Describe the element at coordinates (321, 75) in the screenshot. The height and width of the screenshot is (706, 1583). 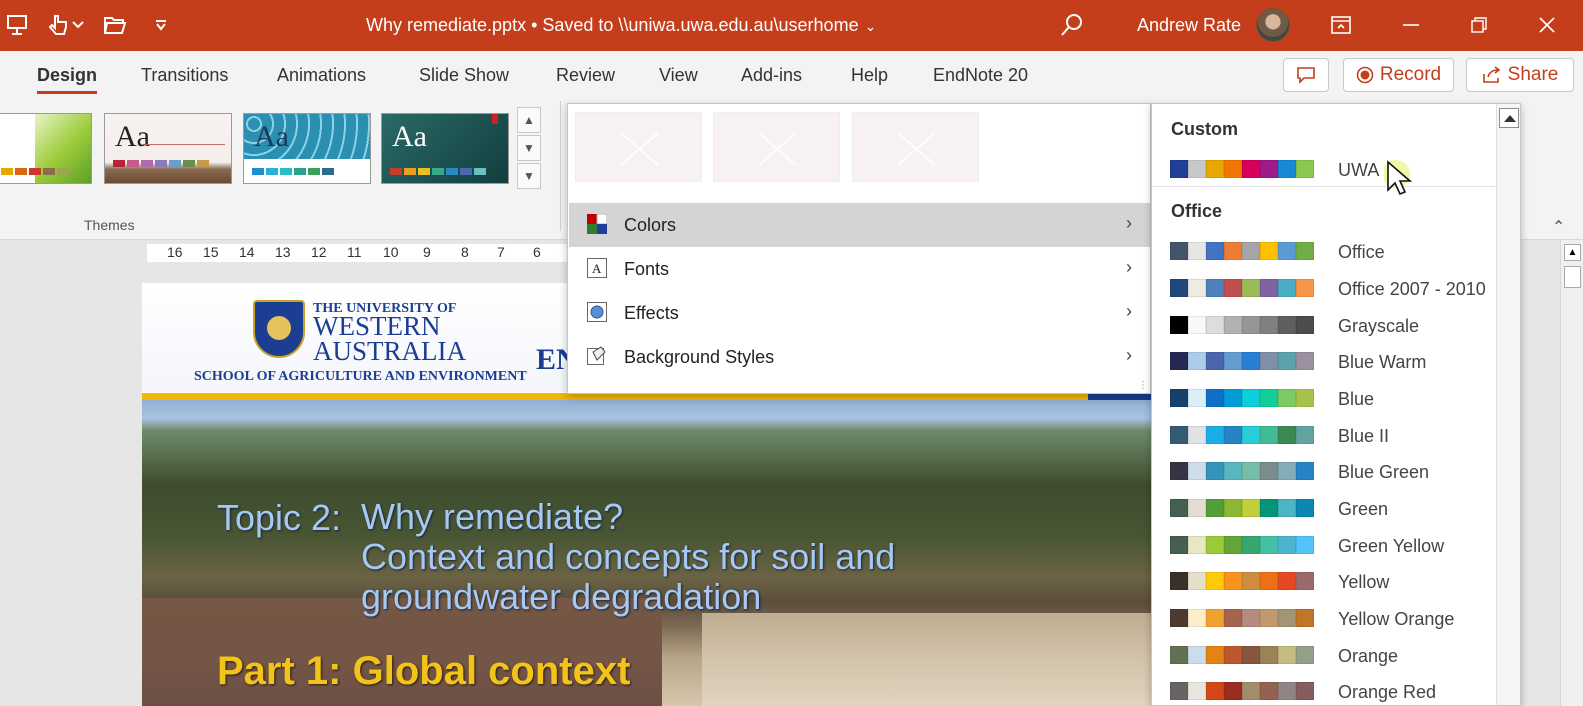
I see `tab-animations: Animations` at that location.